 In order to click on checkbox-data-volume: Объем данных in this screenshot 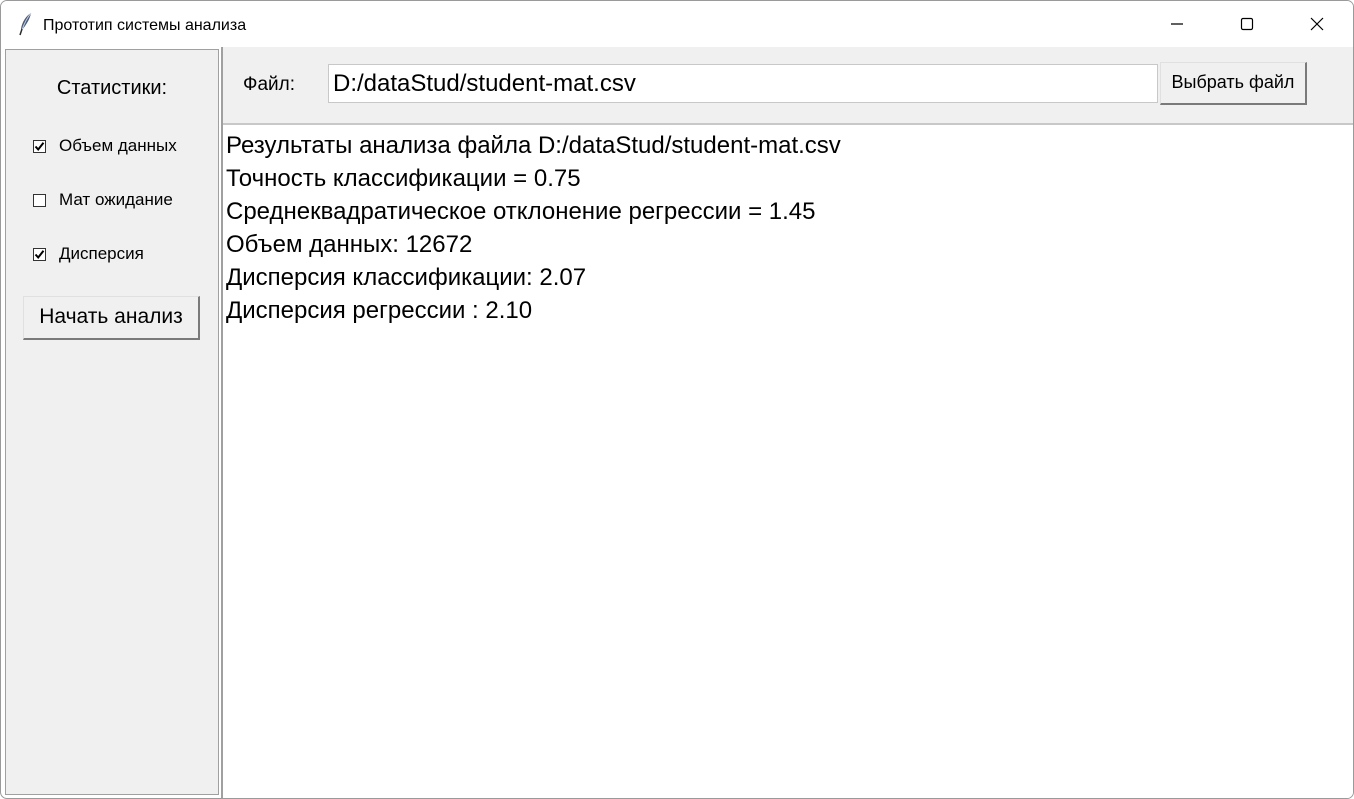, I will do `click(105, 146)`.